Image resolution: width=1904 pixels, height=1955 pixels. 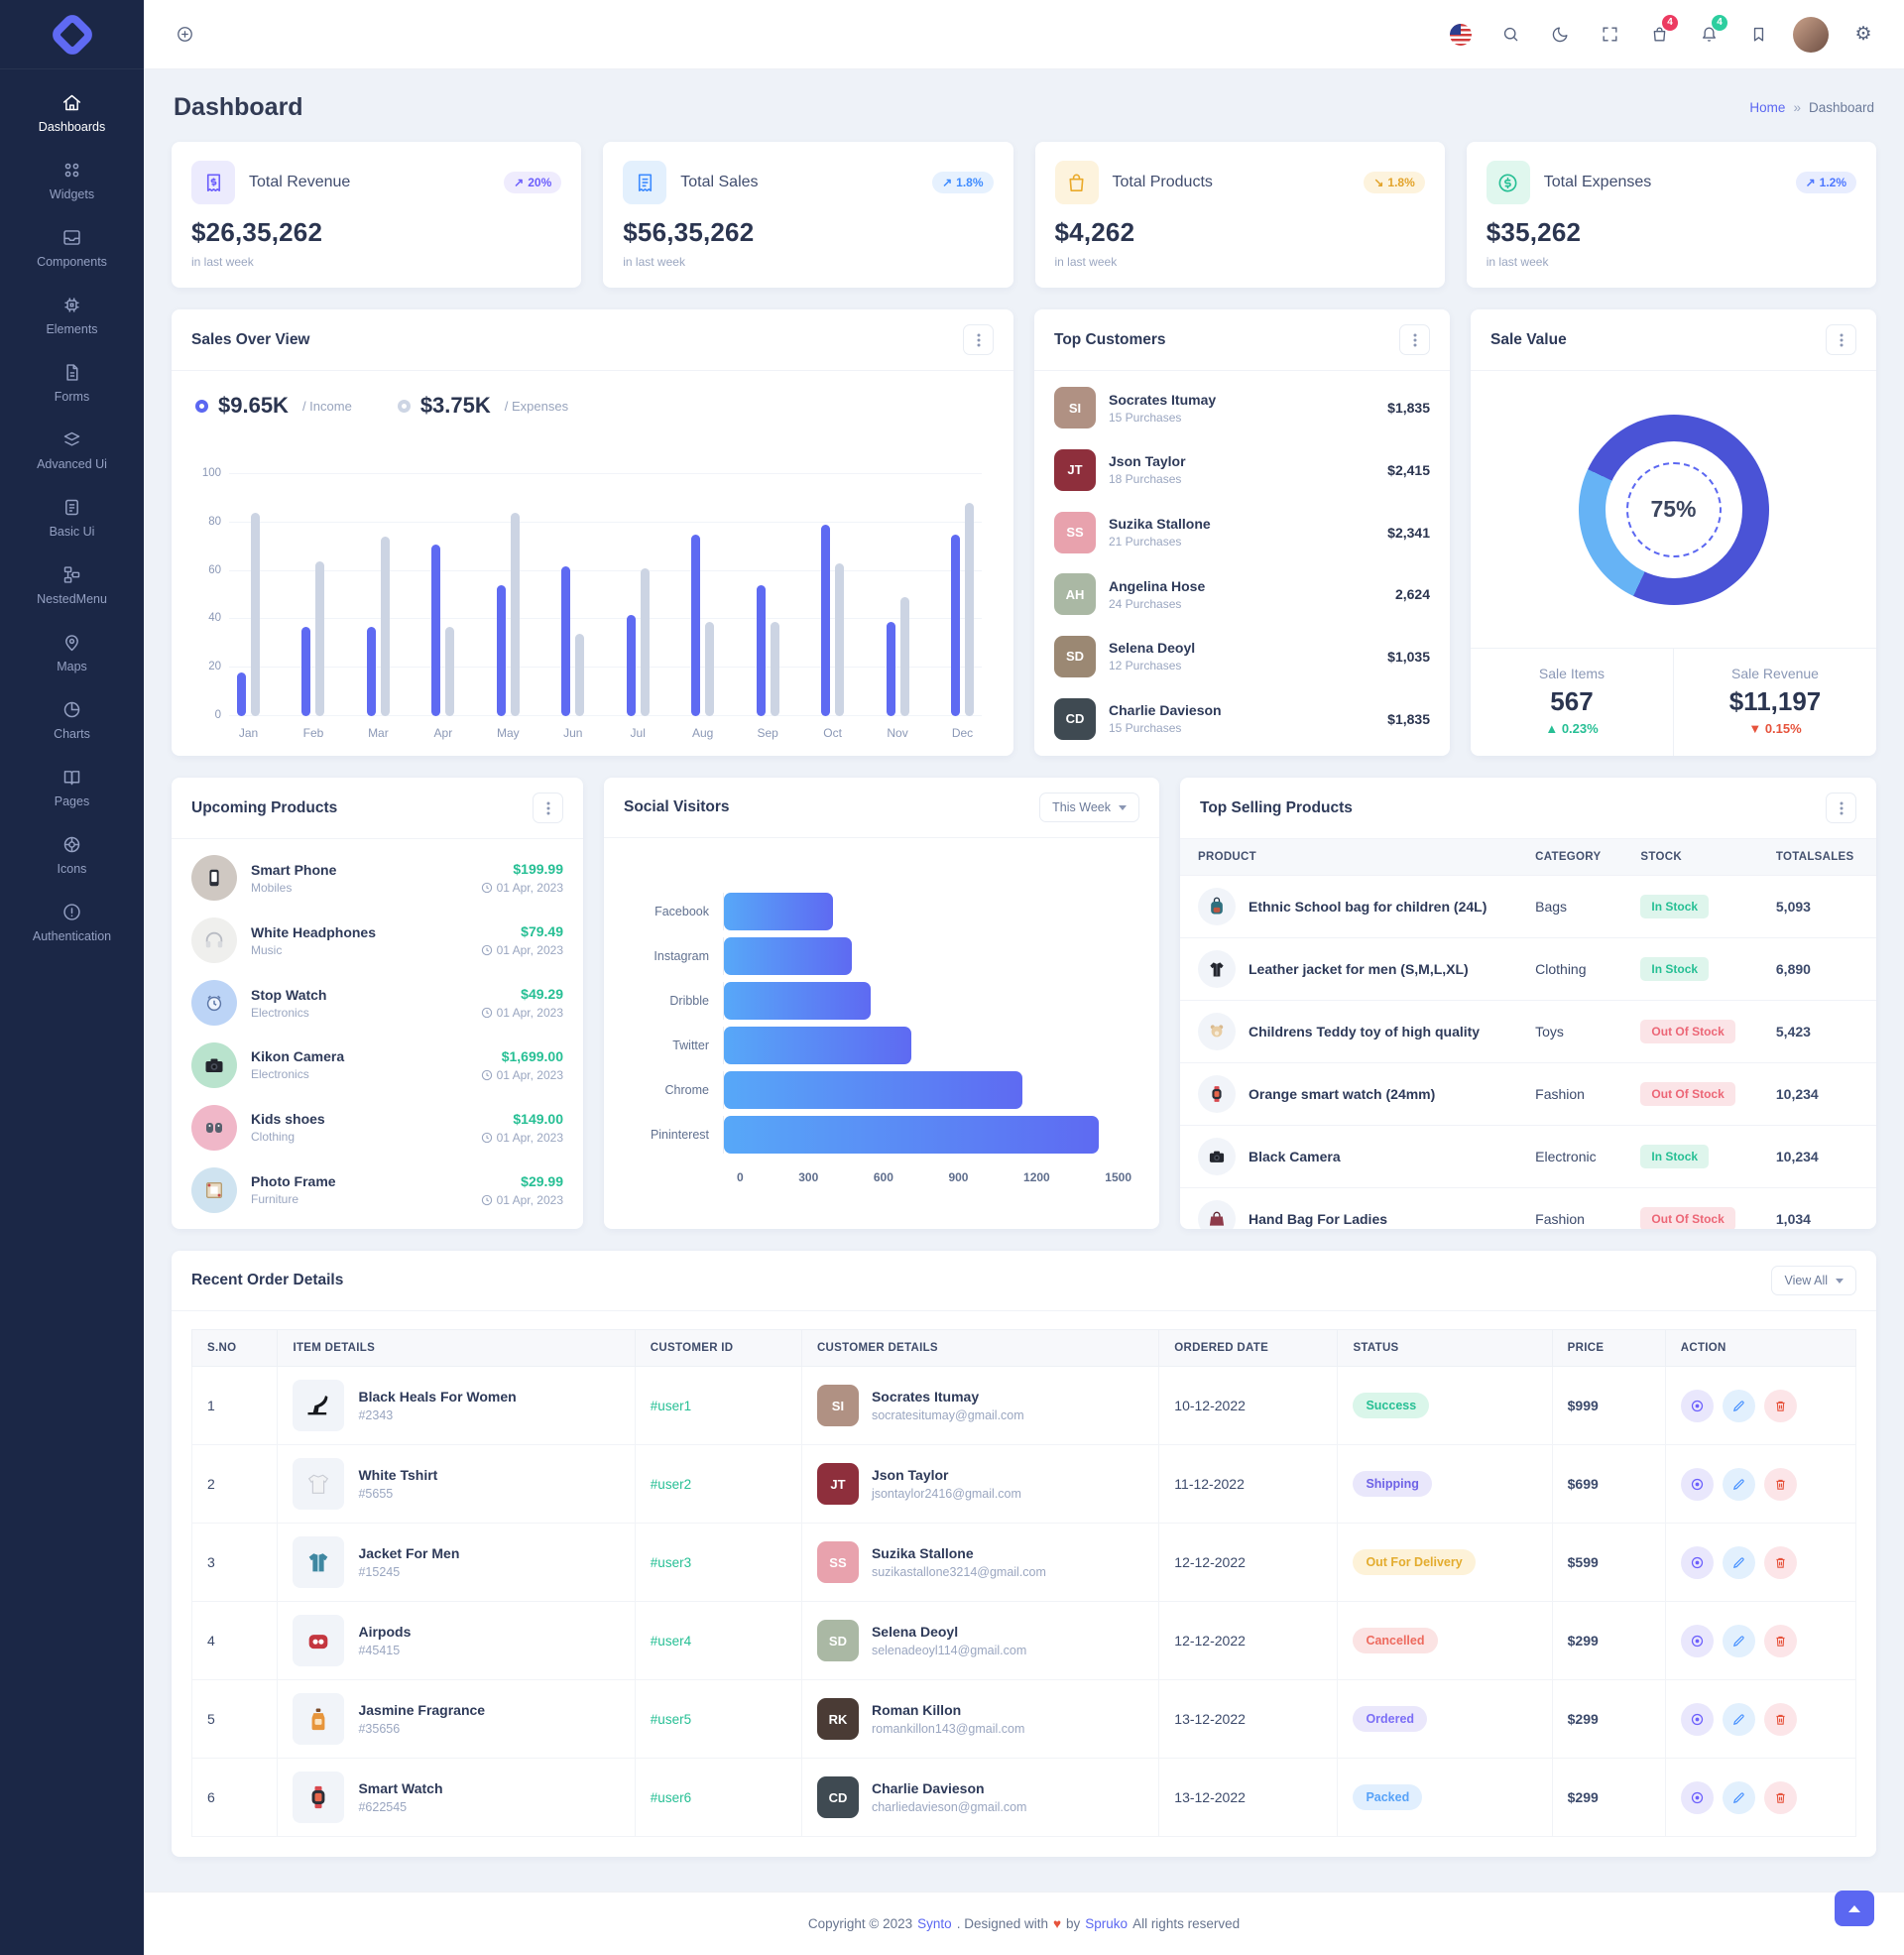 I want to click on sidebar-item-advanced-ui: Advanced Ui, so click(x=72, y=450).